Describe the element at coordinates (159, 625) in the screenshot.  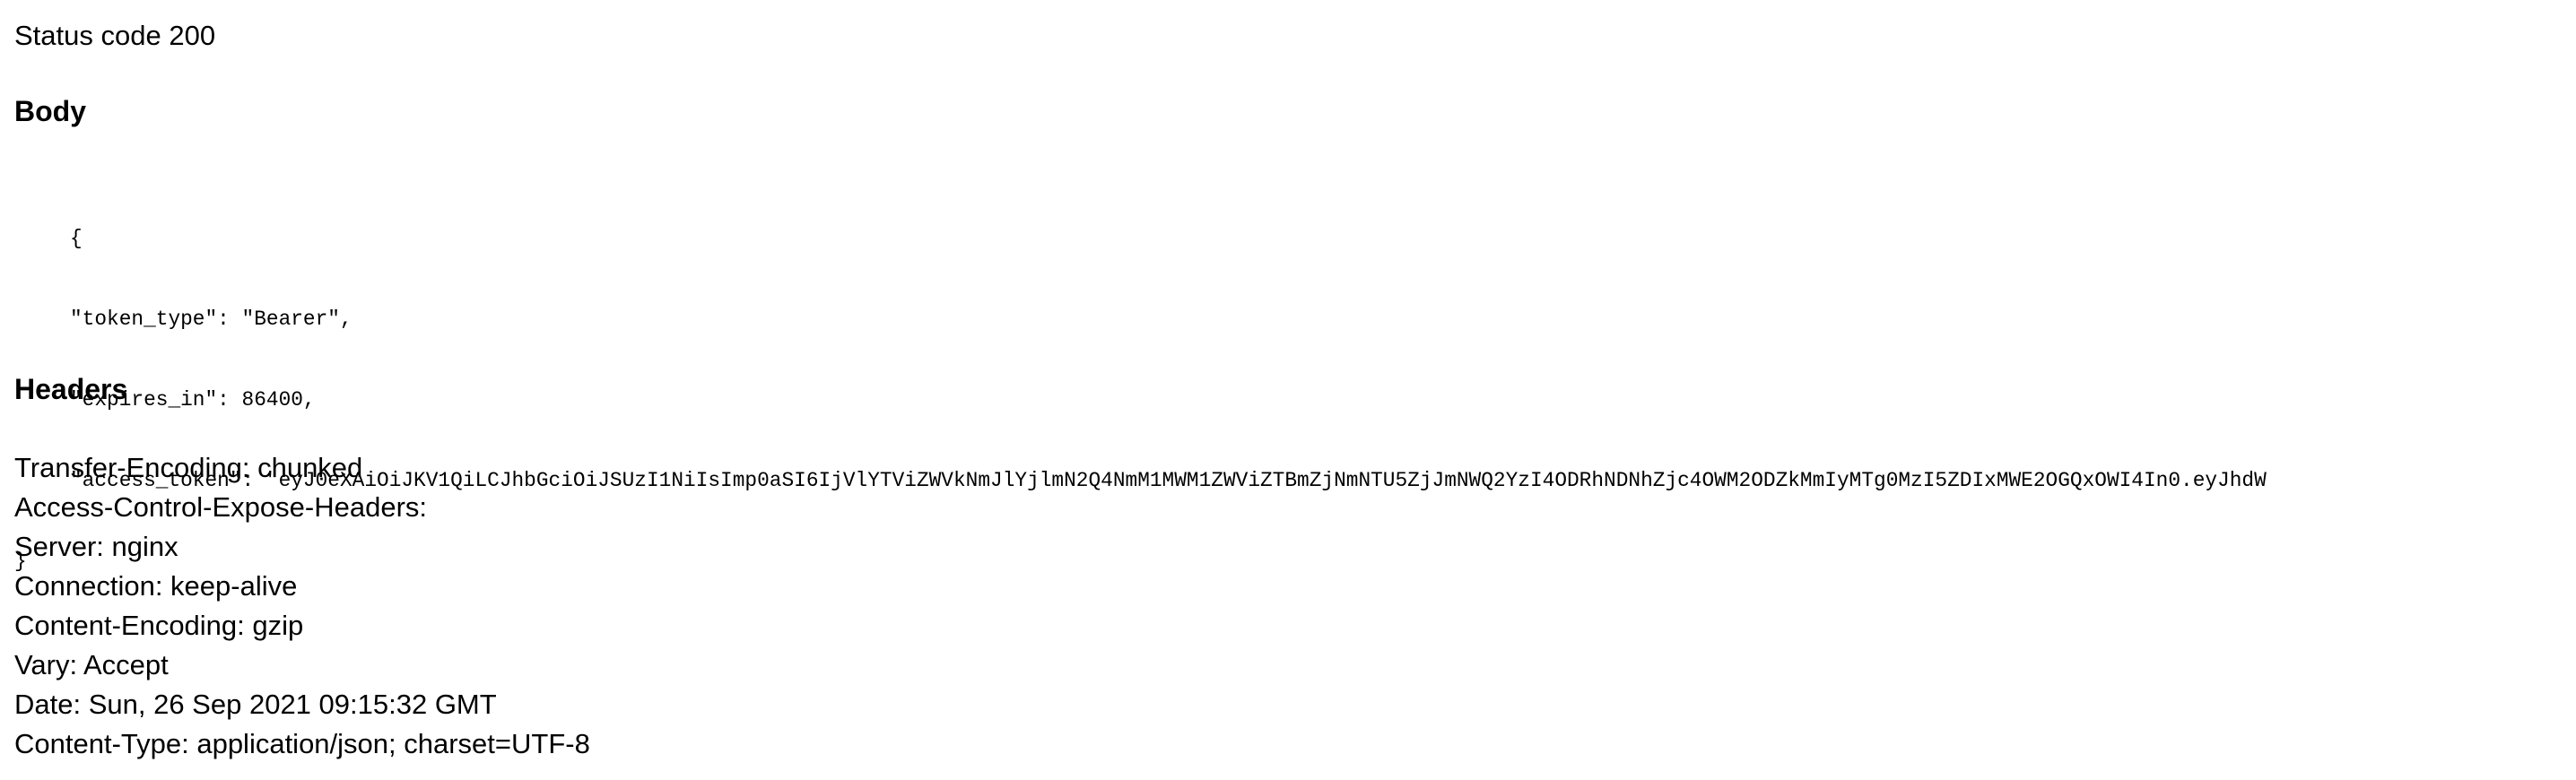
I see `header-content-encoding: Content-Encoding: gzip` at that location.